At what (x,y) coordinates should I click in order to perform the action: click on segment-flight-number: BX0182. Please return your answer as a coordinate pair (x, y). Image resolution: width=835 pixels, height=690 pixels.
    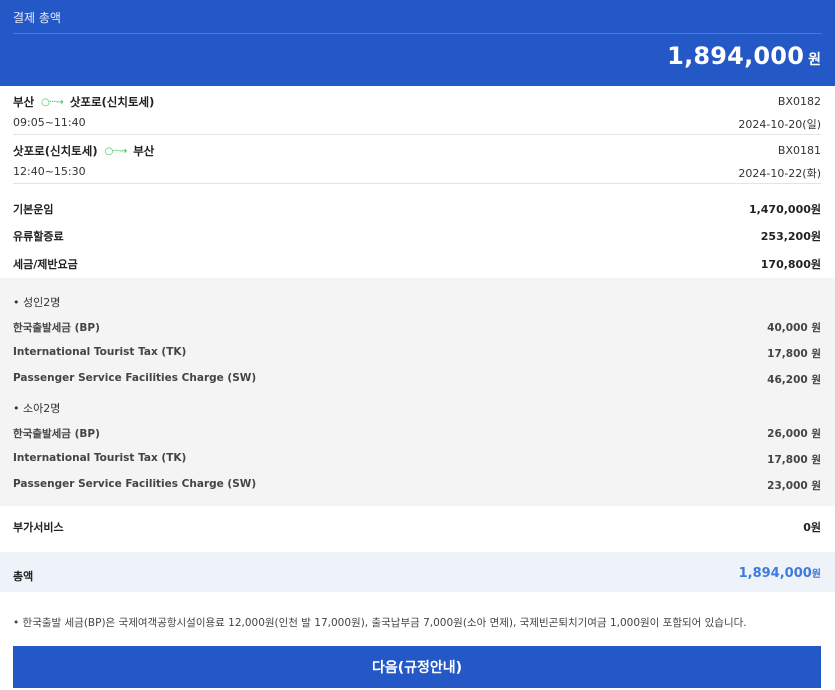
    Looking at the image, I should click on (799, 101).